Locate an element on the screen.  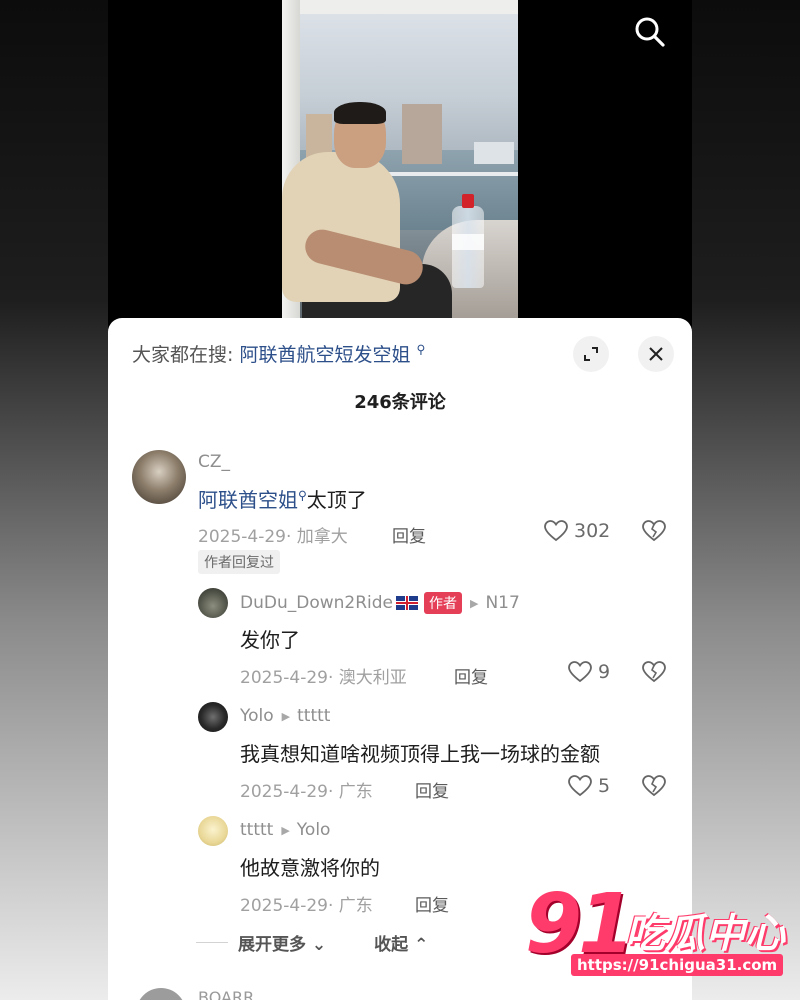
reply-to-username: N17 is located at coordinates (502, 603).